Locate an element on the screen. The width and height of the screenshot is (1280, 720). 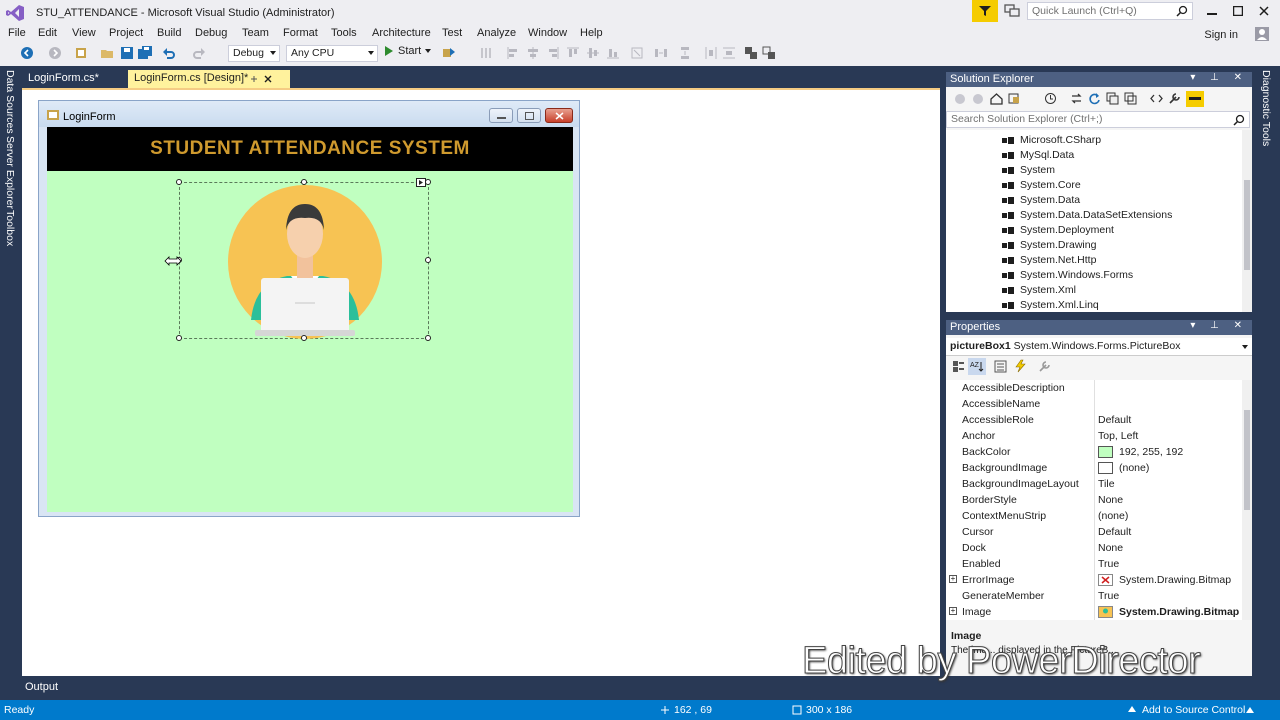
tree-item: System.Core is located at coordinates (1041, 185).